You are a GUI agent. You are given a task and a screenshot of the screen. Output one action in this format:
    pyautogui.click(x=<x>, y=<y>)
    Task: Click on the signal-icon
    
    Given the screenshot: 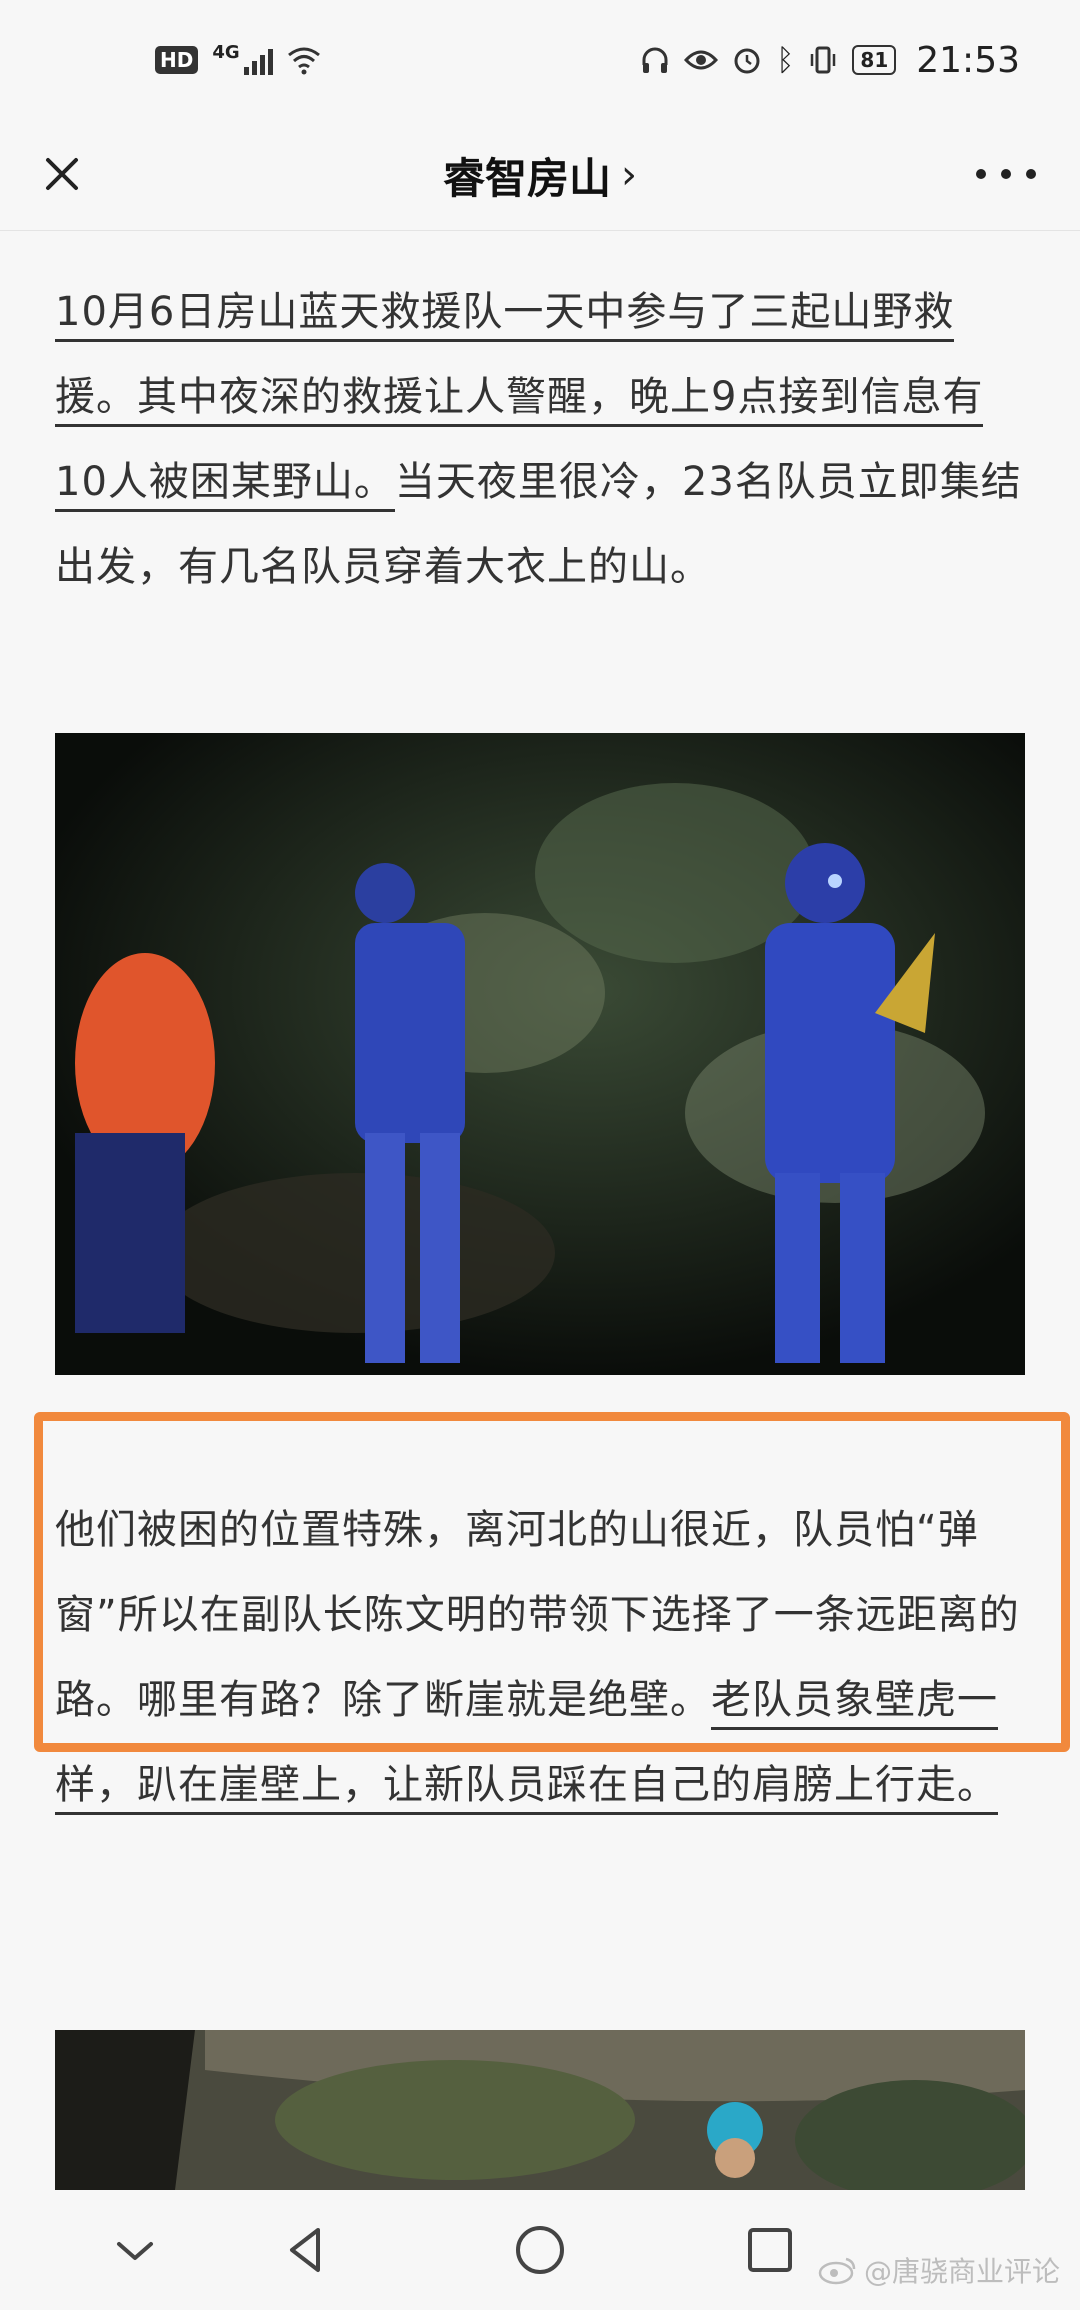 What is the action you would take?
    pyautogui.click(x=258, y=60)
    